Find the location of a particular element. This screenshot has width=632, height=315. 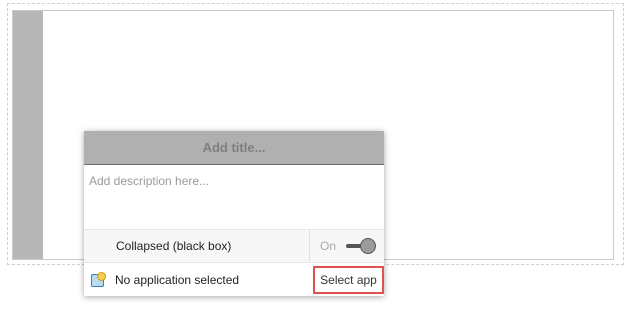

application-gear-icon is located at coordinates (98, 279).